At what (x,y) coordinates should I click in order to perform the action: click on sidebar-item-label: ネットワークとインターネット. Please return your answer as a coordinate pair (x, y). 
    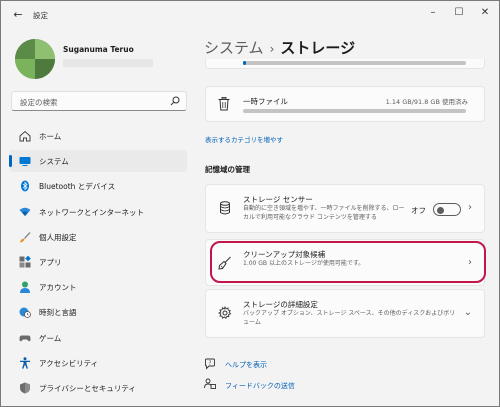
    Looking at the image, I should click on (91, 212).